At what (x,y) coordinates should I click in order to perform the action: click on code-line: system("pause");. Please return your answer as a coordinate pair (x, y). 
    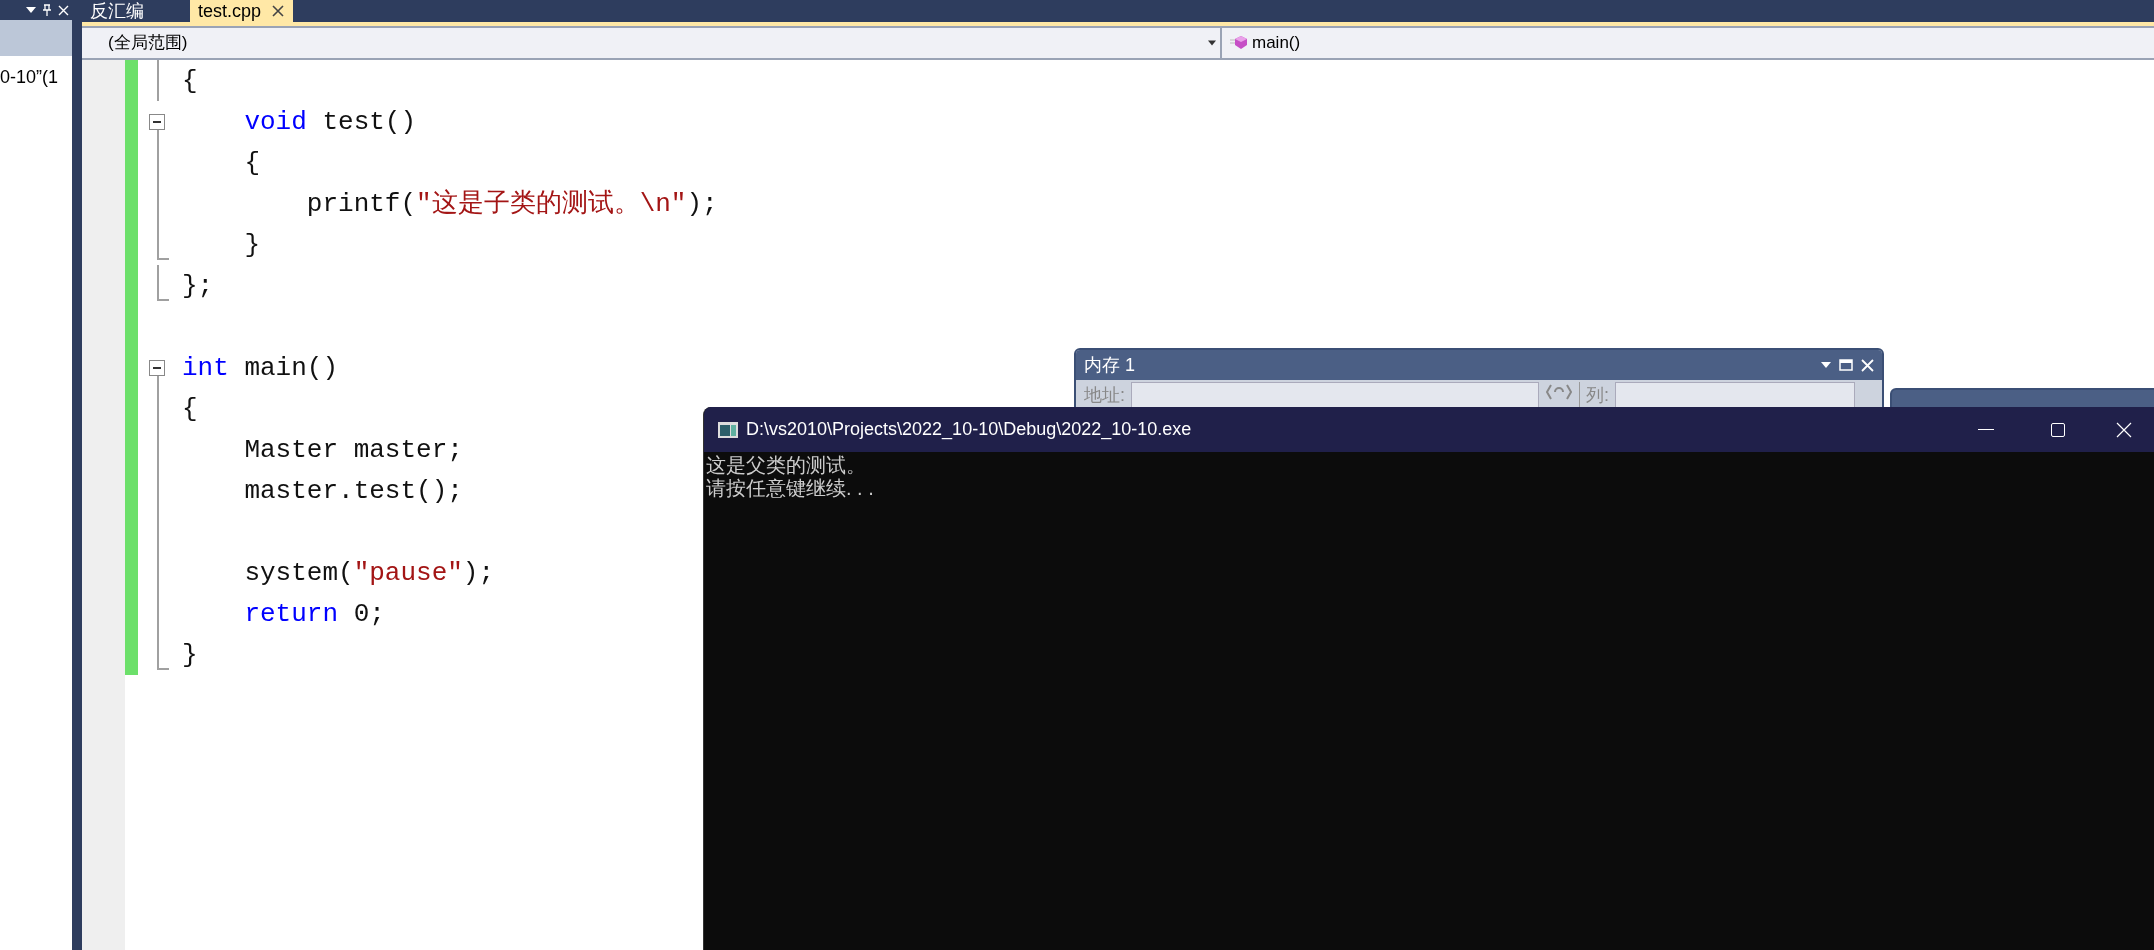
    Looking at the image, I should click on (369, 572).